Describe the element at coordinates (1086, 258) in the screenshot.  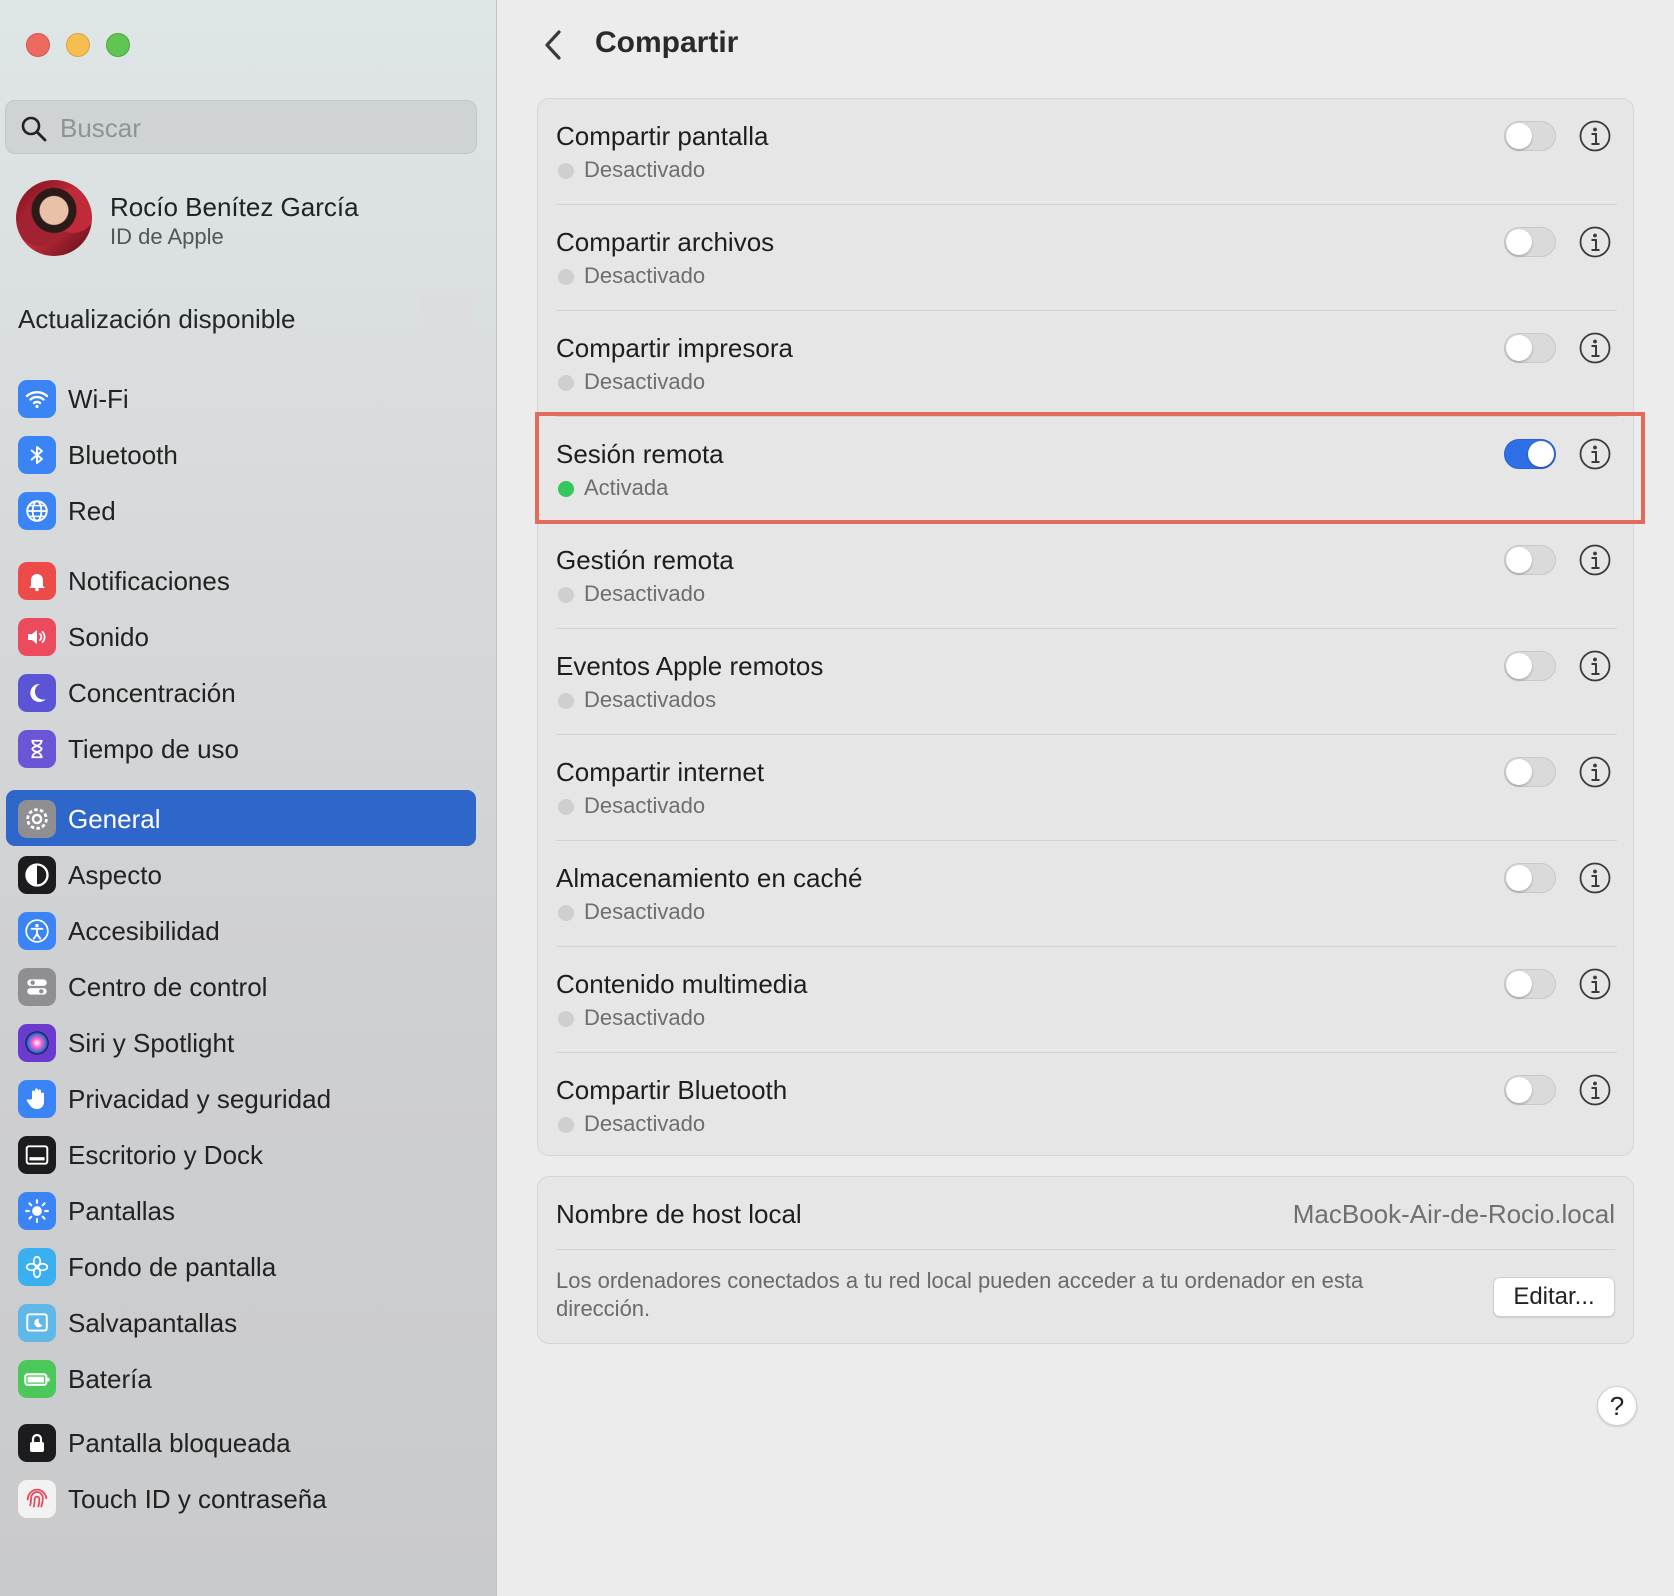
I see `sharing-row-compartir-archivos: Compartir archivos Desactivado` at that location.